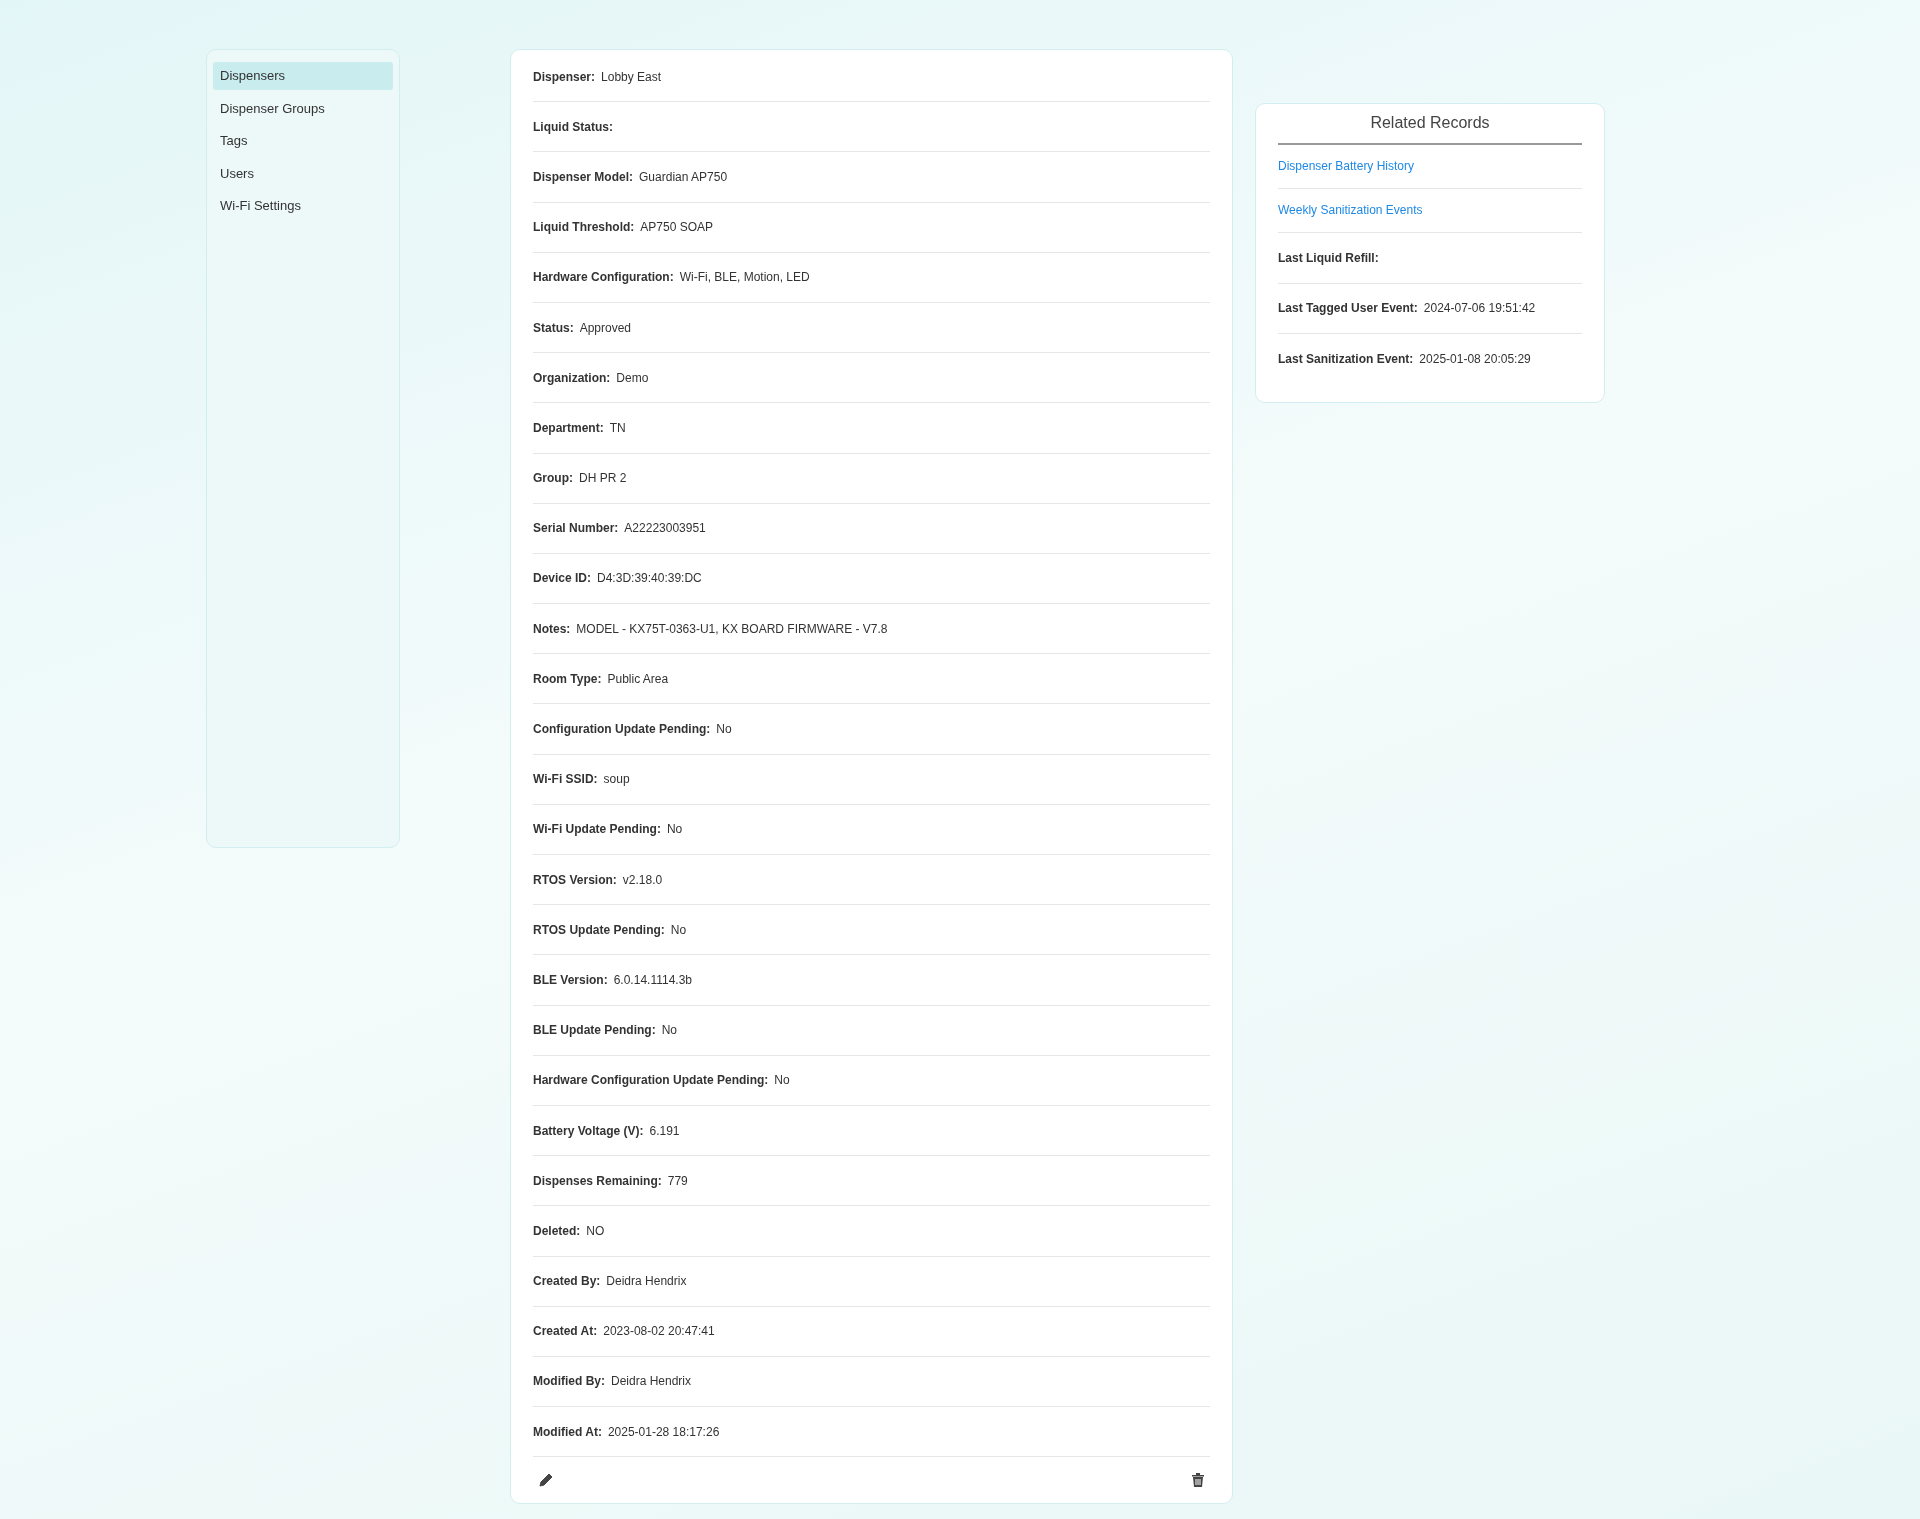  I want to click on sidebar-item: Dispensers, so click(303, 76).